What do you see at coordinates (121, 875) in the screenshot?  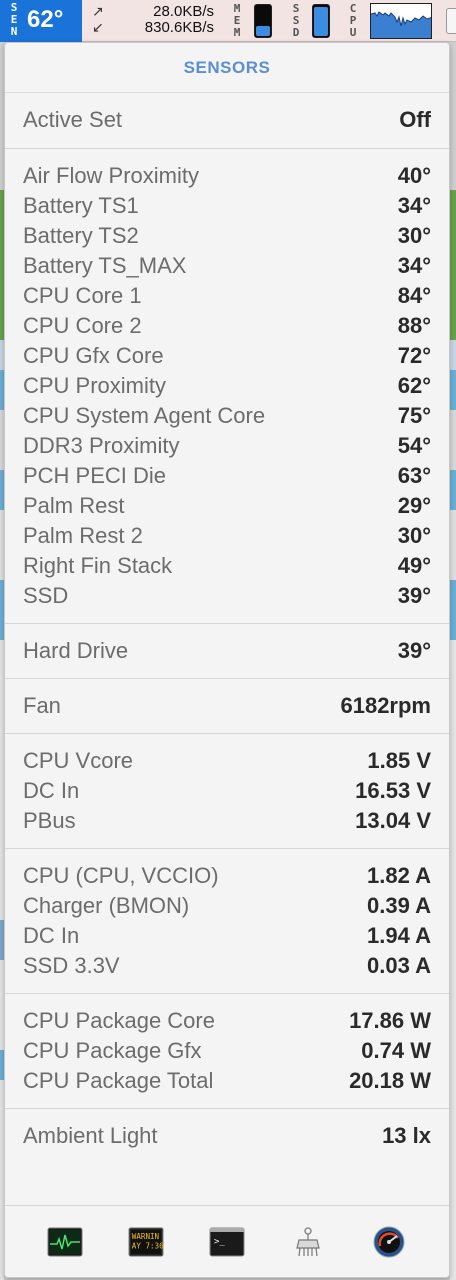 I see `sensor-label: CPU (CPU, VCCIO)` at bounding box center [121, 875].